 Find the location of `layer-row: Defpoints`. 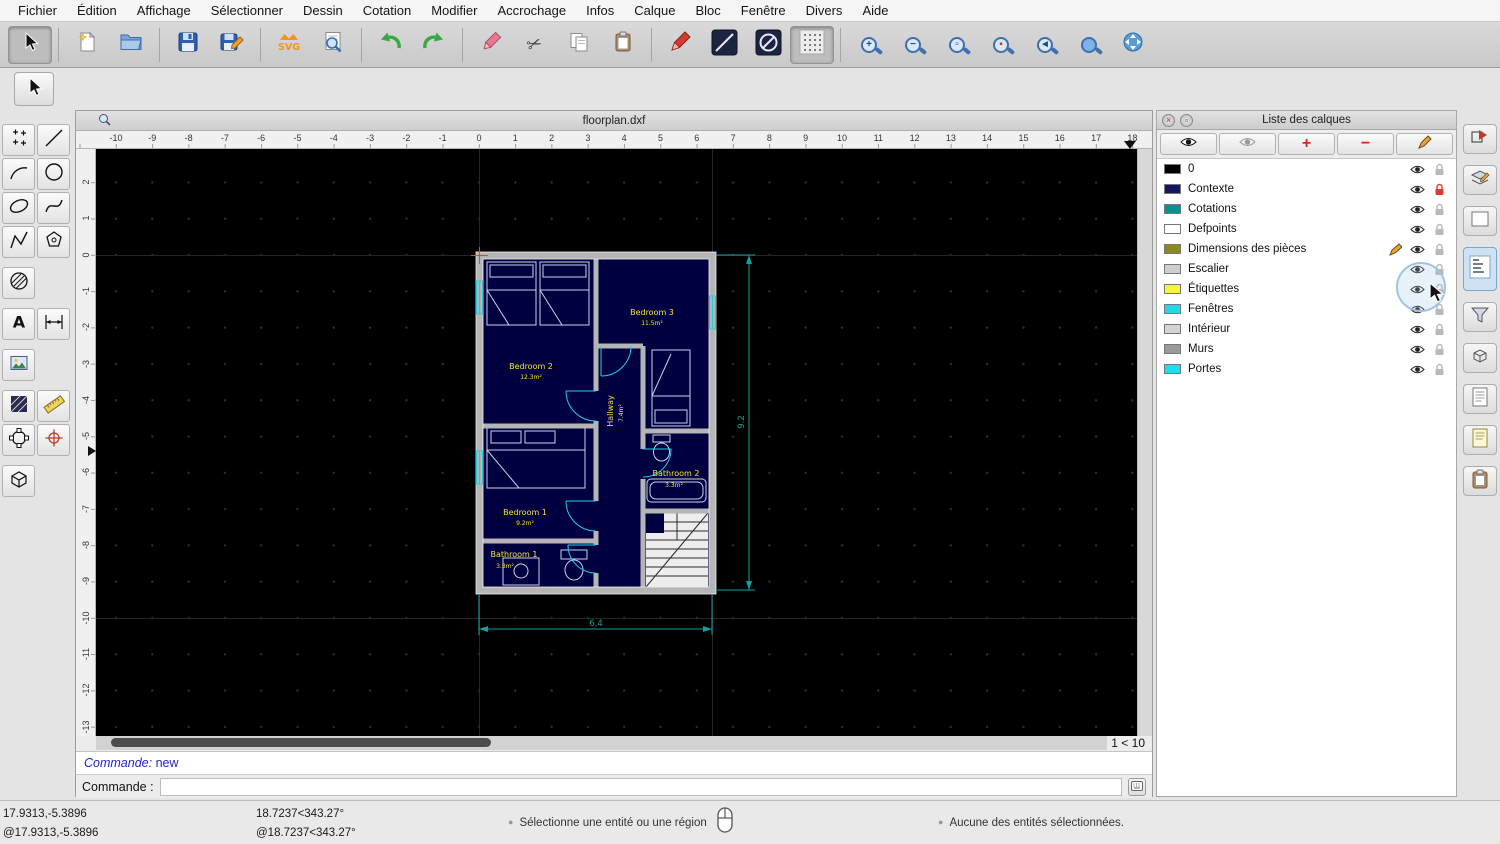

layer-row: Defpoints is located at coordinates (1306, 229).